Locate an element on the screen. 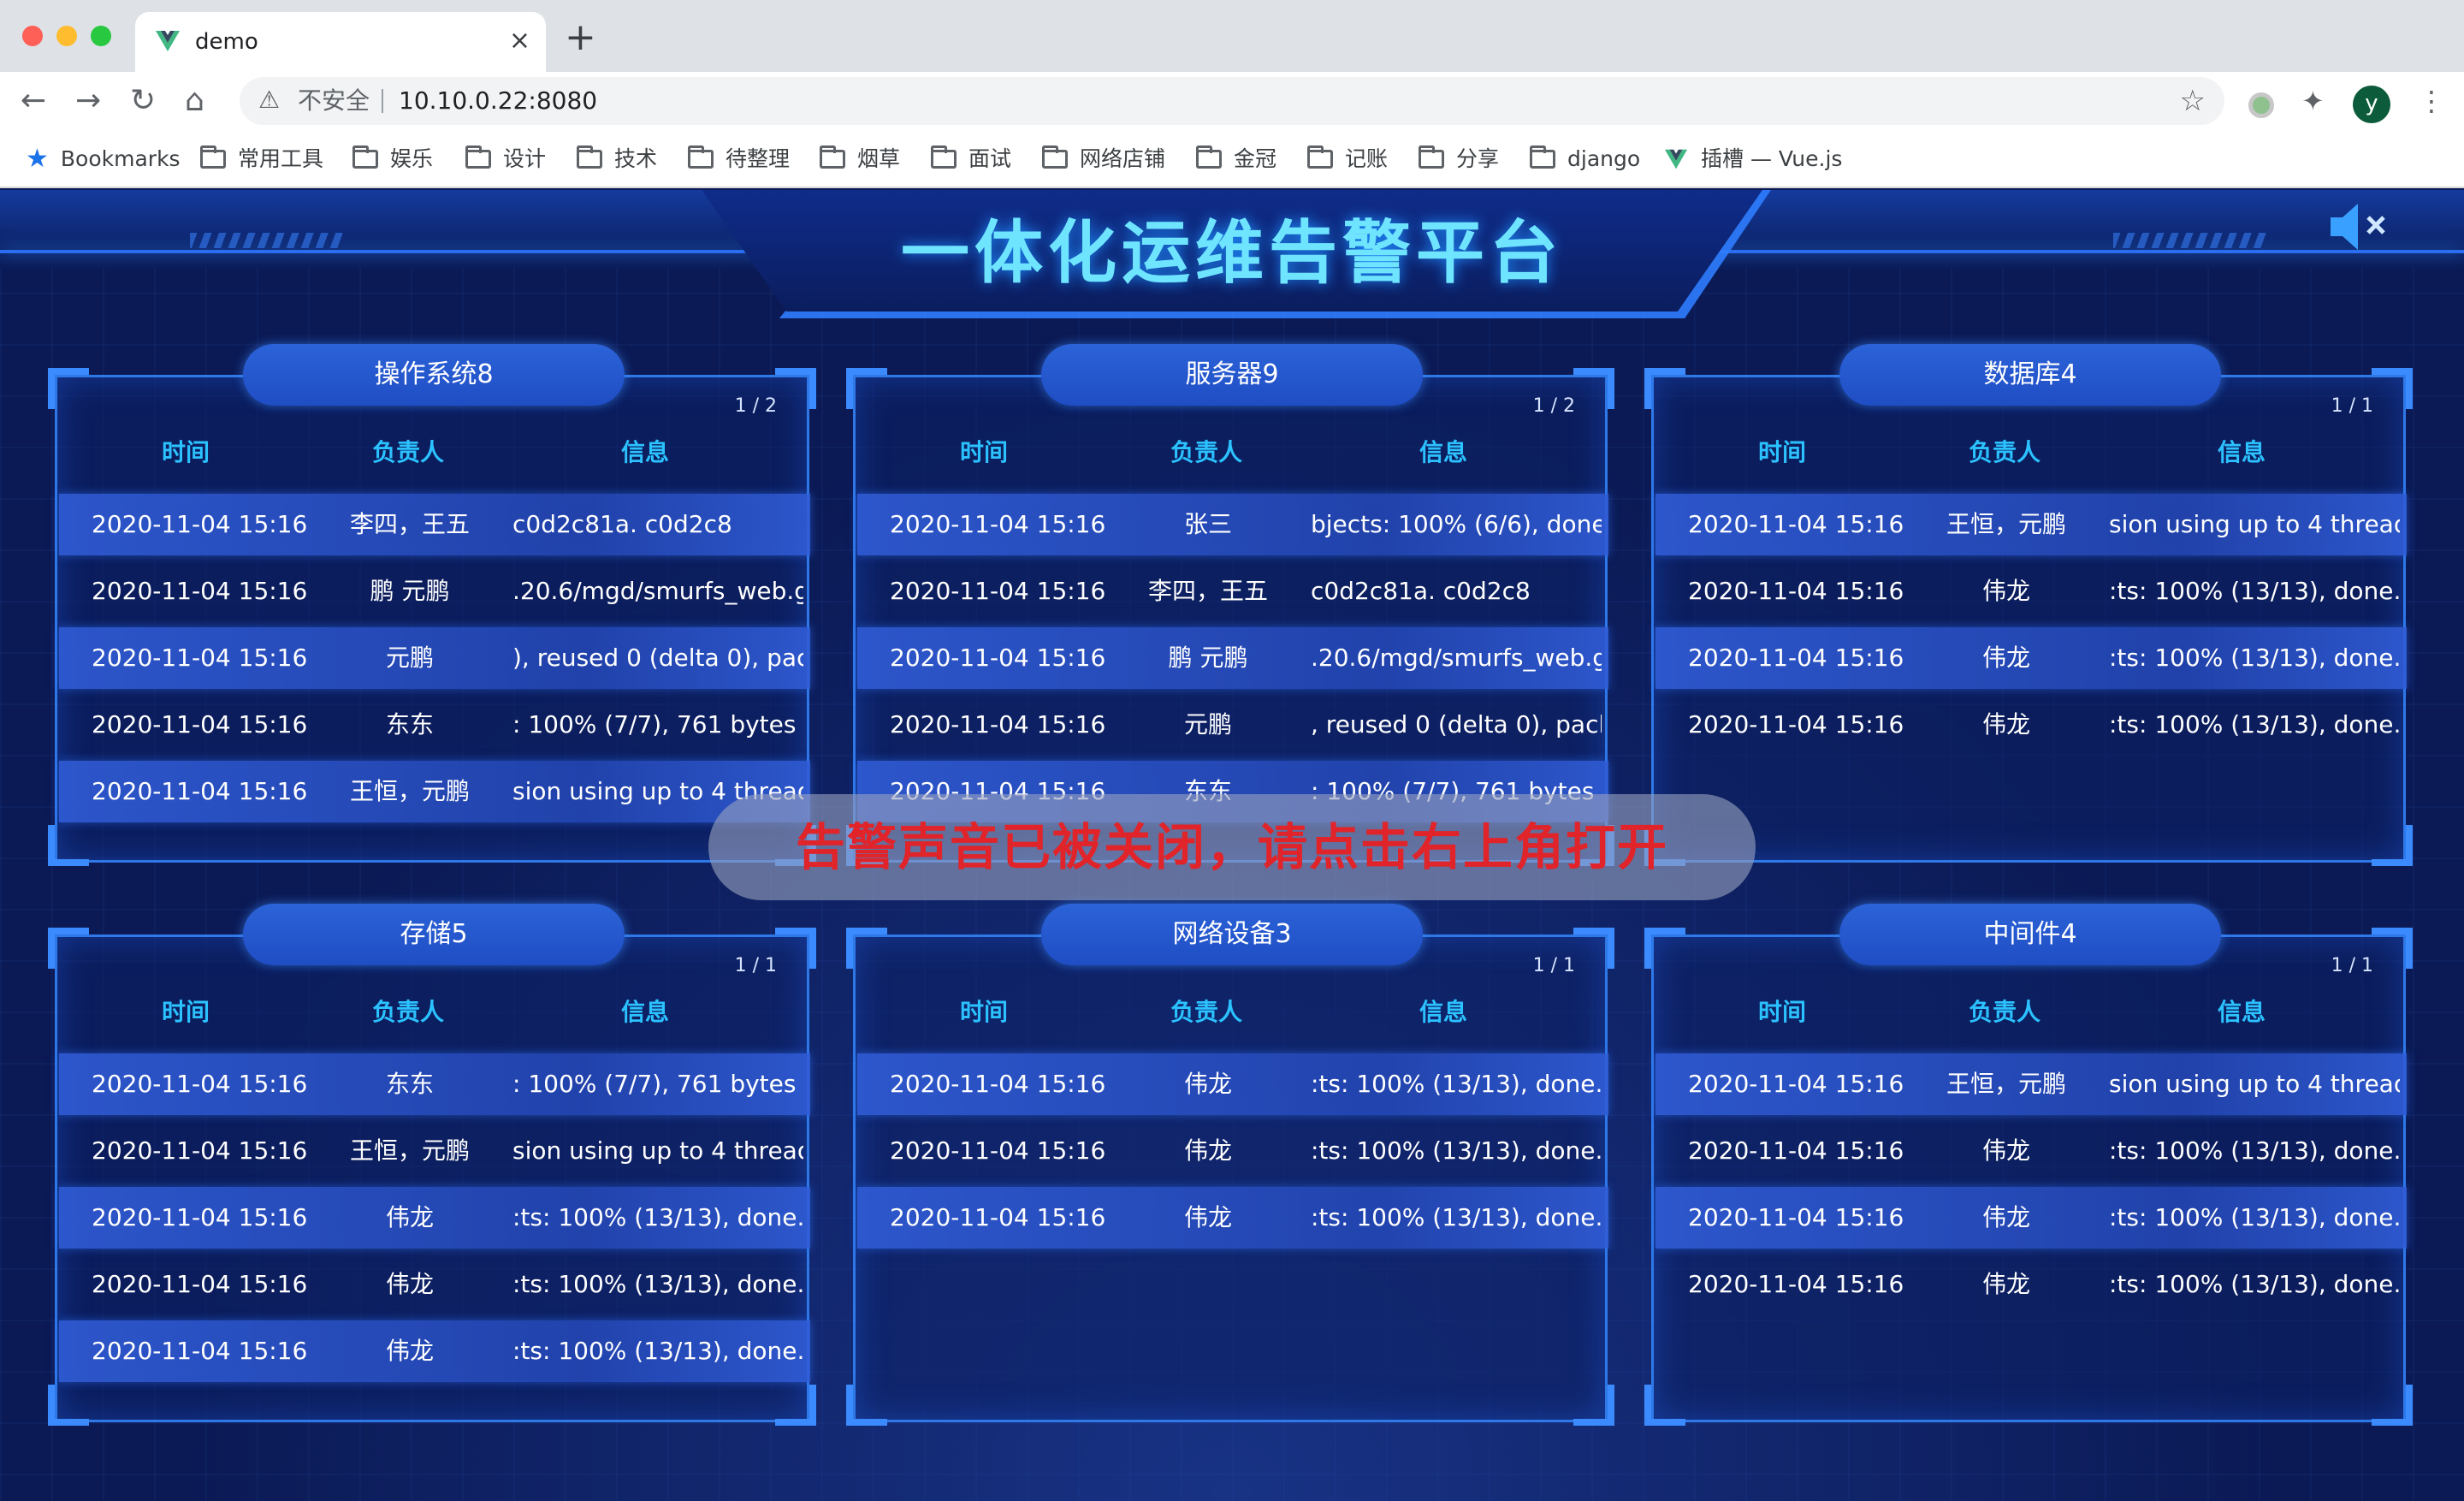 The height and width of the screenshot is (1501, 2464). extension-status-icon is located at coordinates (2261, 105).